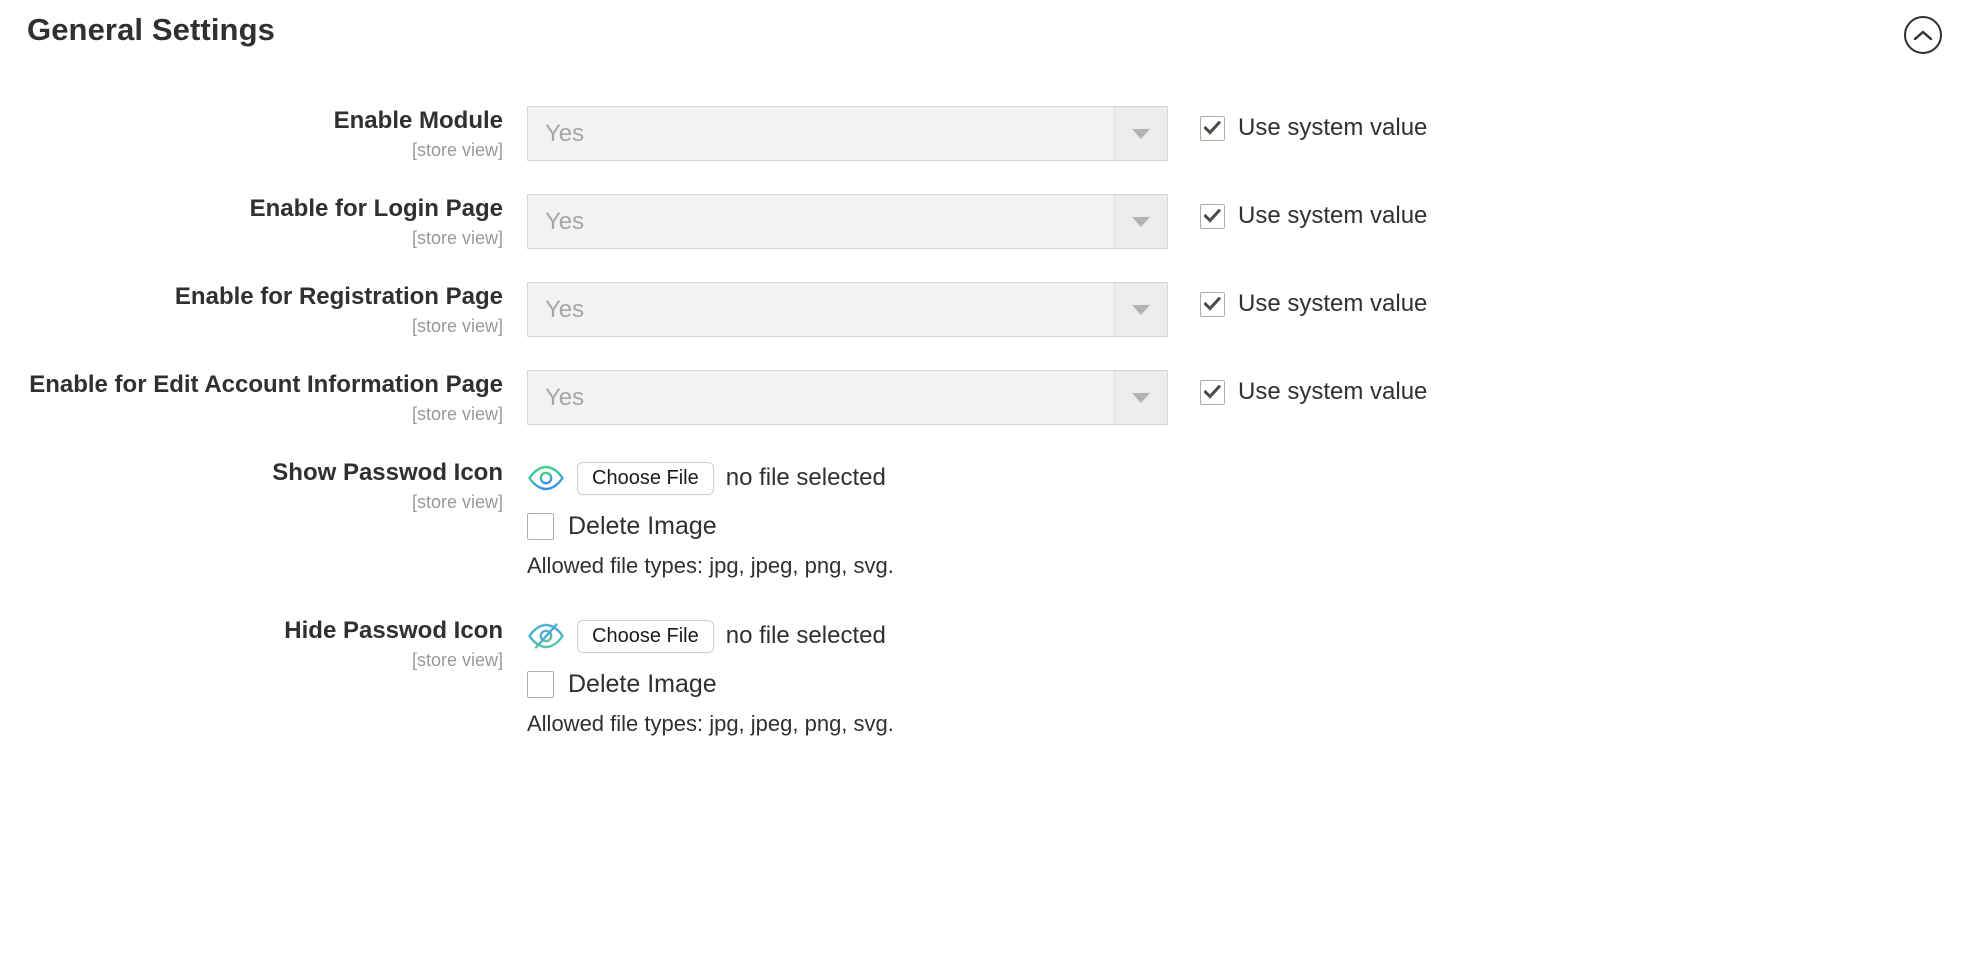  I want to click on use-system-value-enable-edit-account-information-page: Use system value, so click(1313, 392).